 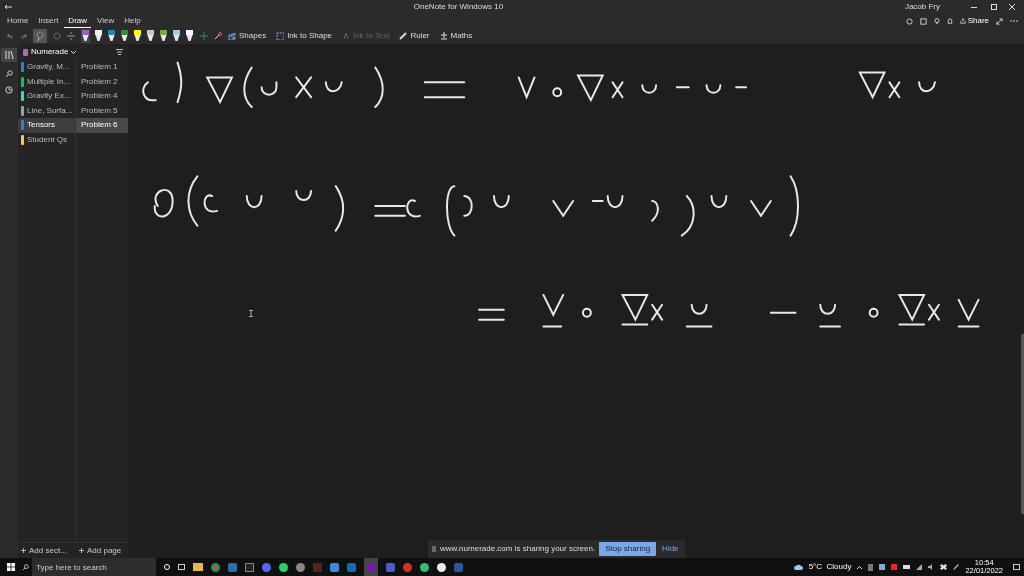 I want to click on restore-icon, so click(x=994, y=7).